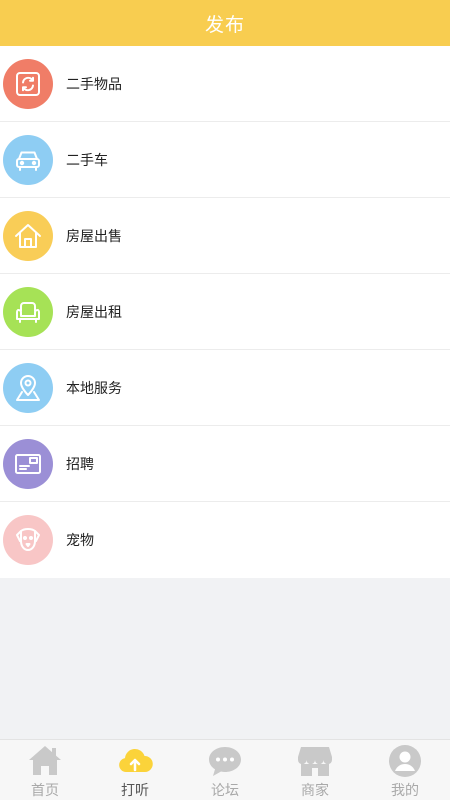 This screenshot has height=800, width=450. What do you see at coordinates (225, 791) in the screenshot?
I see `tab-label: 论坛` at bounding box center [225, 791].